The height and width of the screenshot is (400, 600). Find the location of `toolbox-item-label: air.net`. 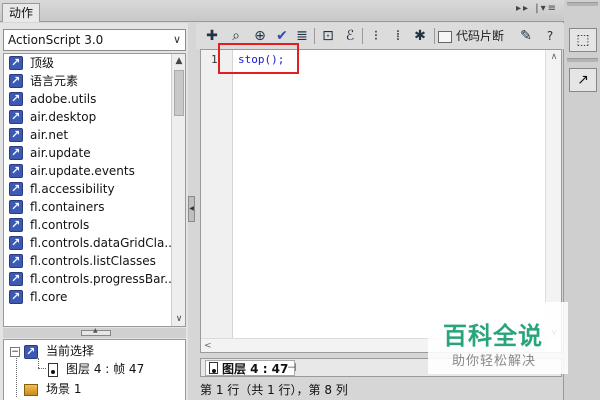

toolbox-item-label: air.net is located at coordinates (49, 135).